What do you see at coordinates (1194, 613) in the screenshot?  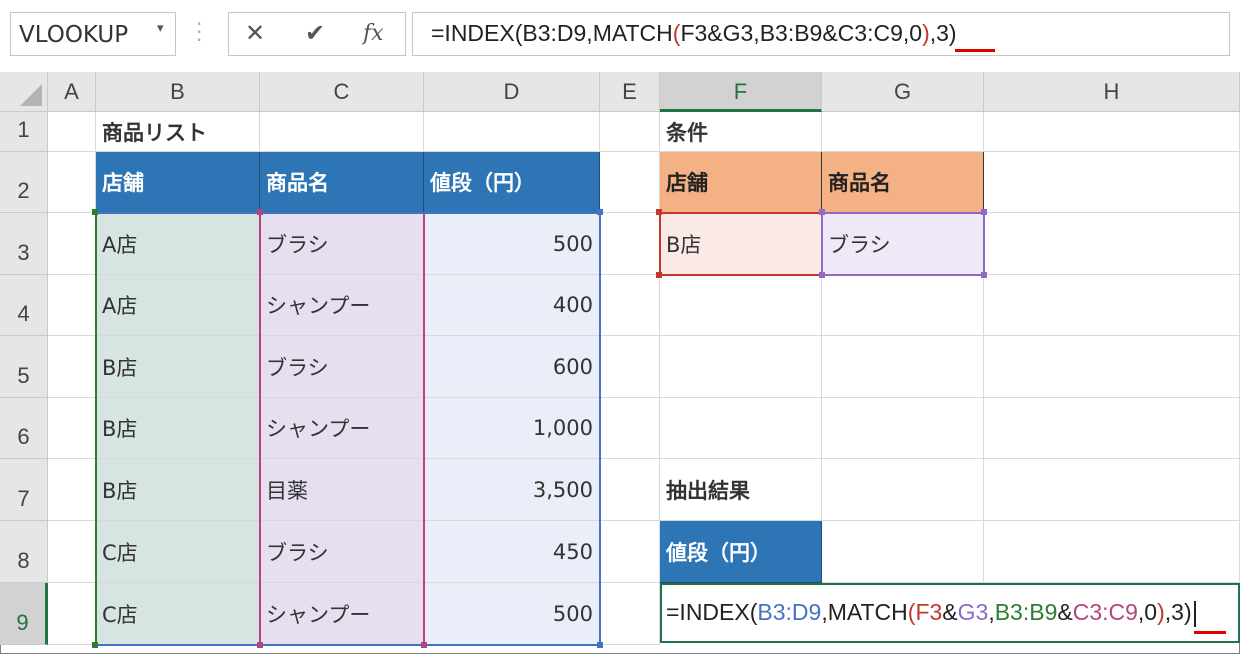 I see `text-cursor` at bounding box center [1194, 613].